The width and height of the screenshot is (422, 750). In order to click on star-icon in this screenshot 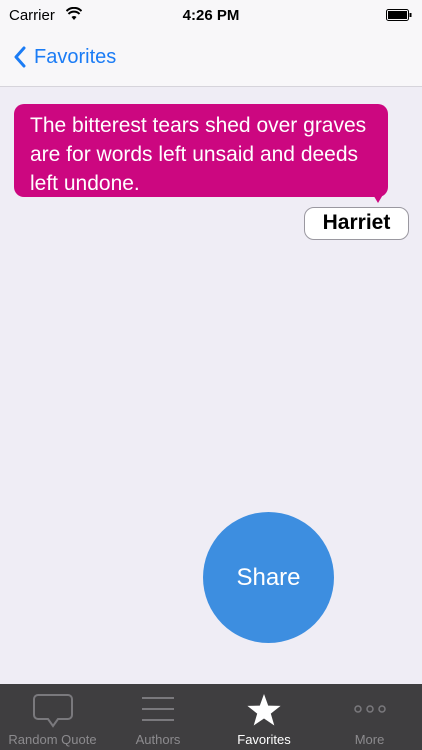, I will do `click(264, 710)`.